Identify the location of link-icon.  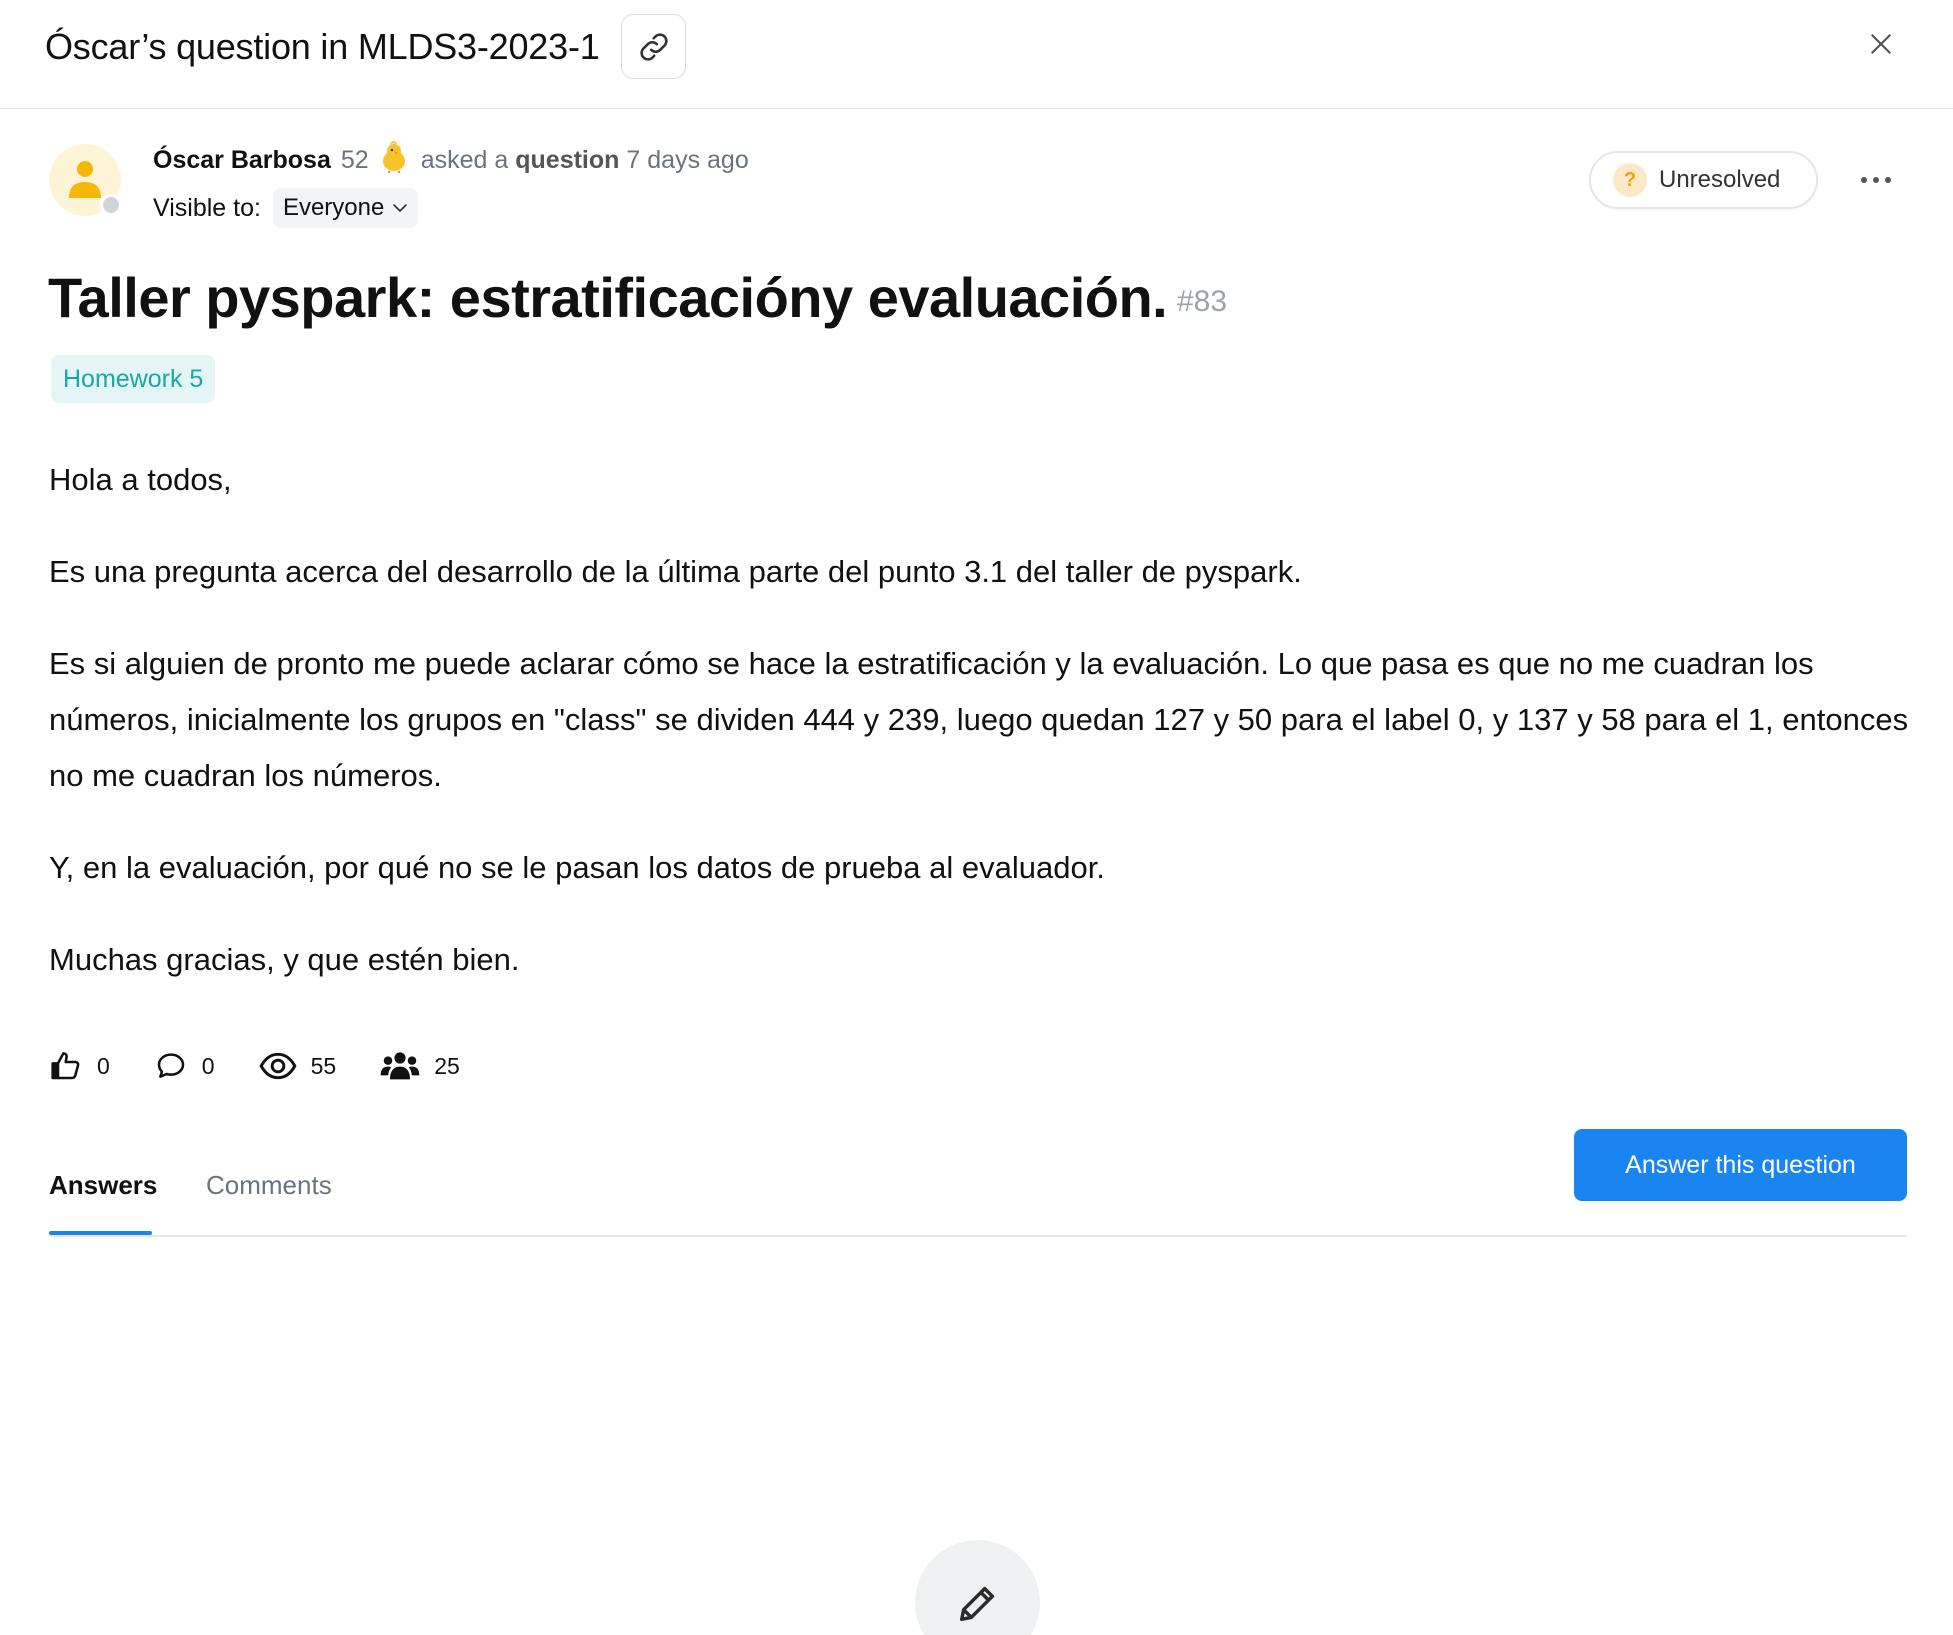
(653, 46).